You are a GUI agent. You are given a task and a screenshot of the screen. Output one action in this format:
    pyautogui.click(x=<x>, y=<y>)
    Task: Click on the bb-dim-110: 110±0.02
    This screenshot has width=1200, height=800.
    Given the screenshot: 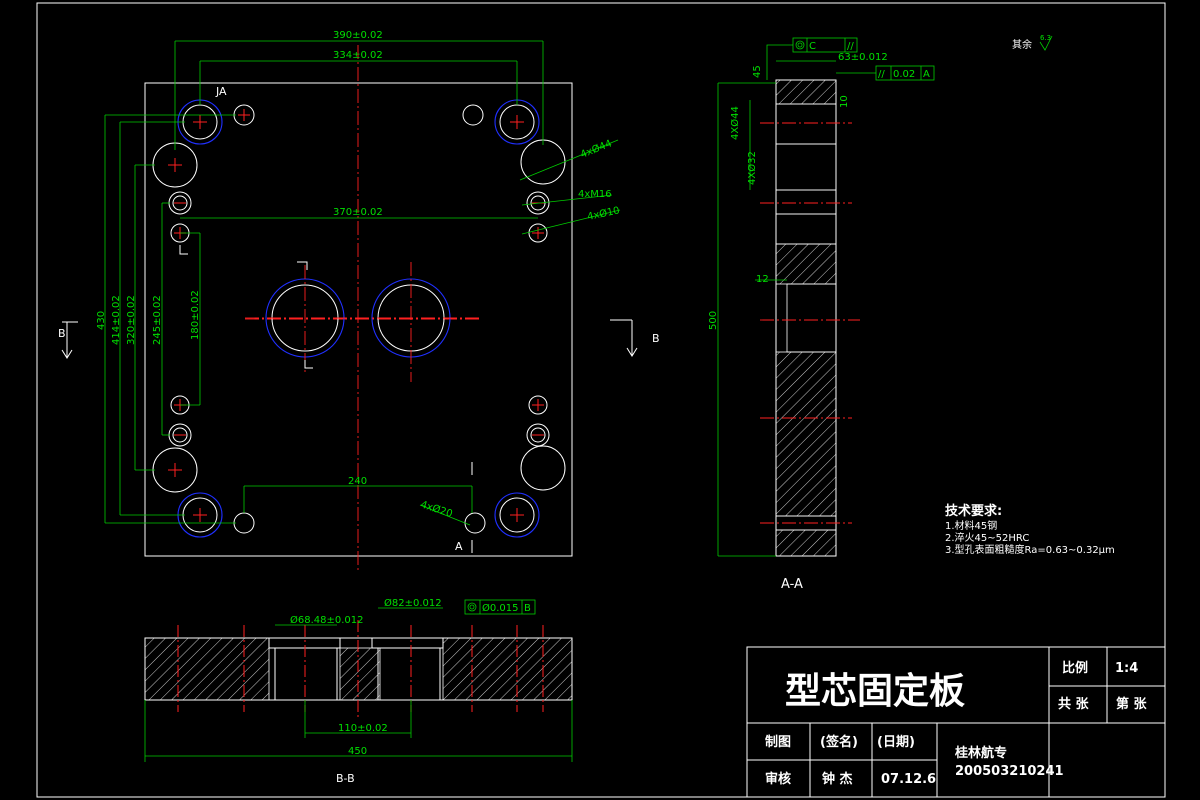 What is the action you would take?
    pyautogui.click(x=363, y=728)
    